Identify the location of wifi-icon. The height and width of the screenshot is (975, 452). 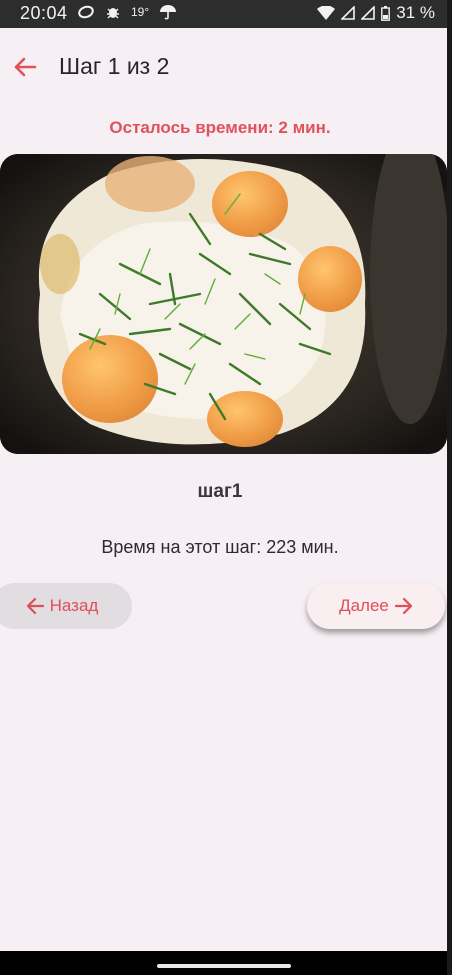
(326, 13).